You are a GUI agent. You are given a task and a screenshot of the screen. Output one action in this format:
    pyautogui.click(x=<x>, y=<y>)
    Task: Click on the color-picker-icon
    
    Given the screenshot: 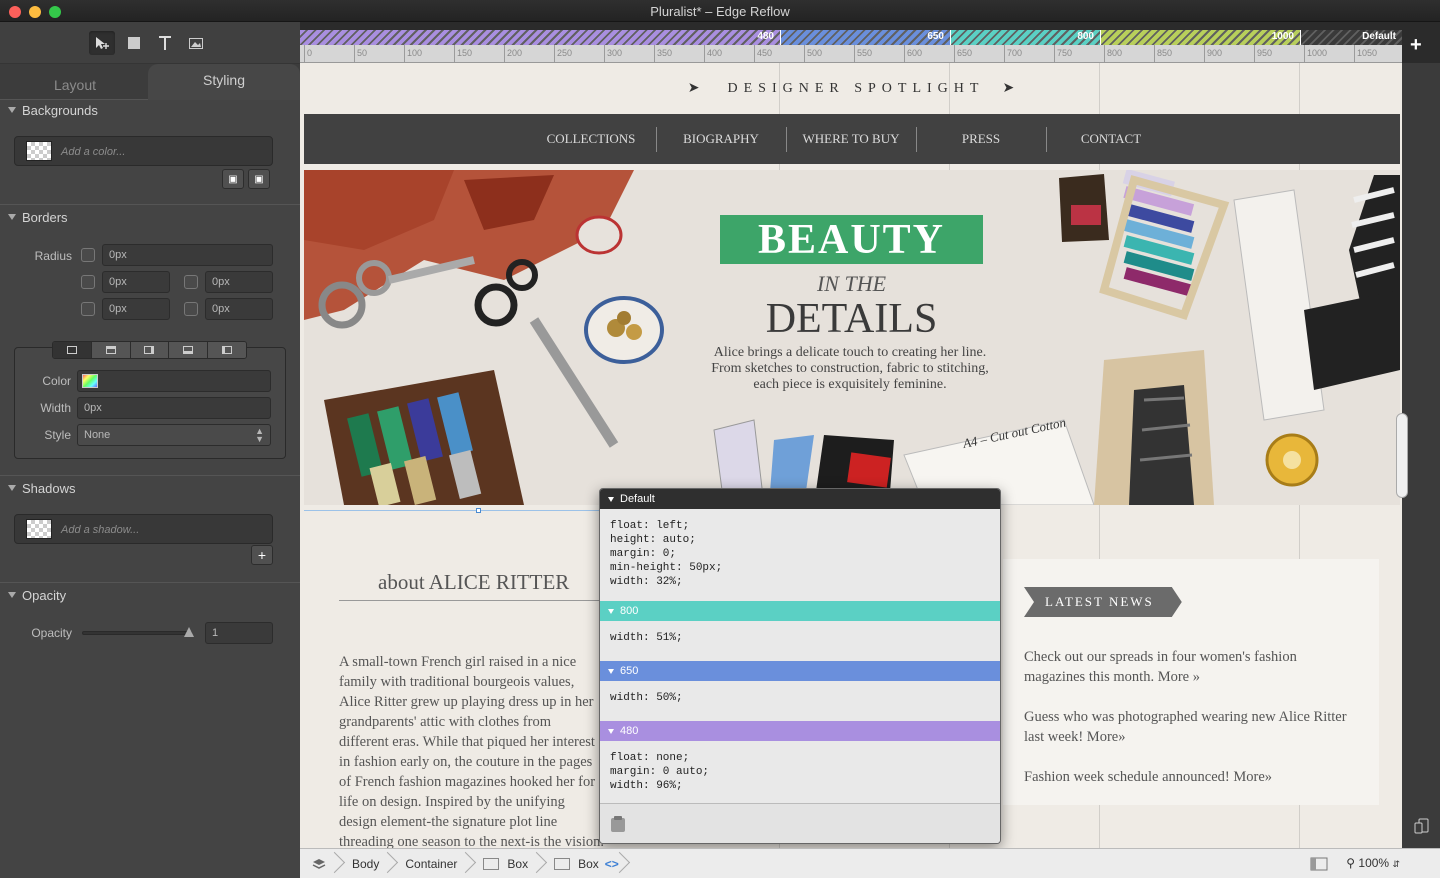 What is the action you would take?
    pyautogui.click(x=90, y=381)
    